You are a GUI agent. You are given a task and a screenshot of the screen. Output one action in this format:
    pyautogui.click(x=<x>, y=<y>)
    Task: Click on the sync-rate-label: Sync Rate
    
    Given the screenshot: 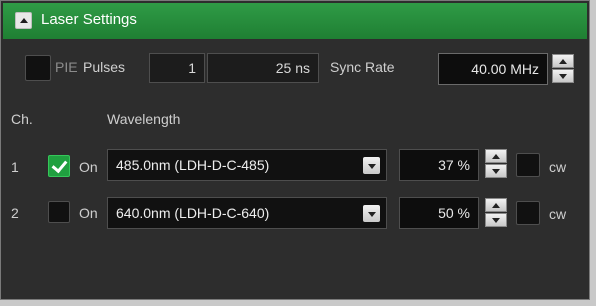 What is the action you would take?
    pyautogui.click(x=362, y=67)
    